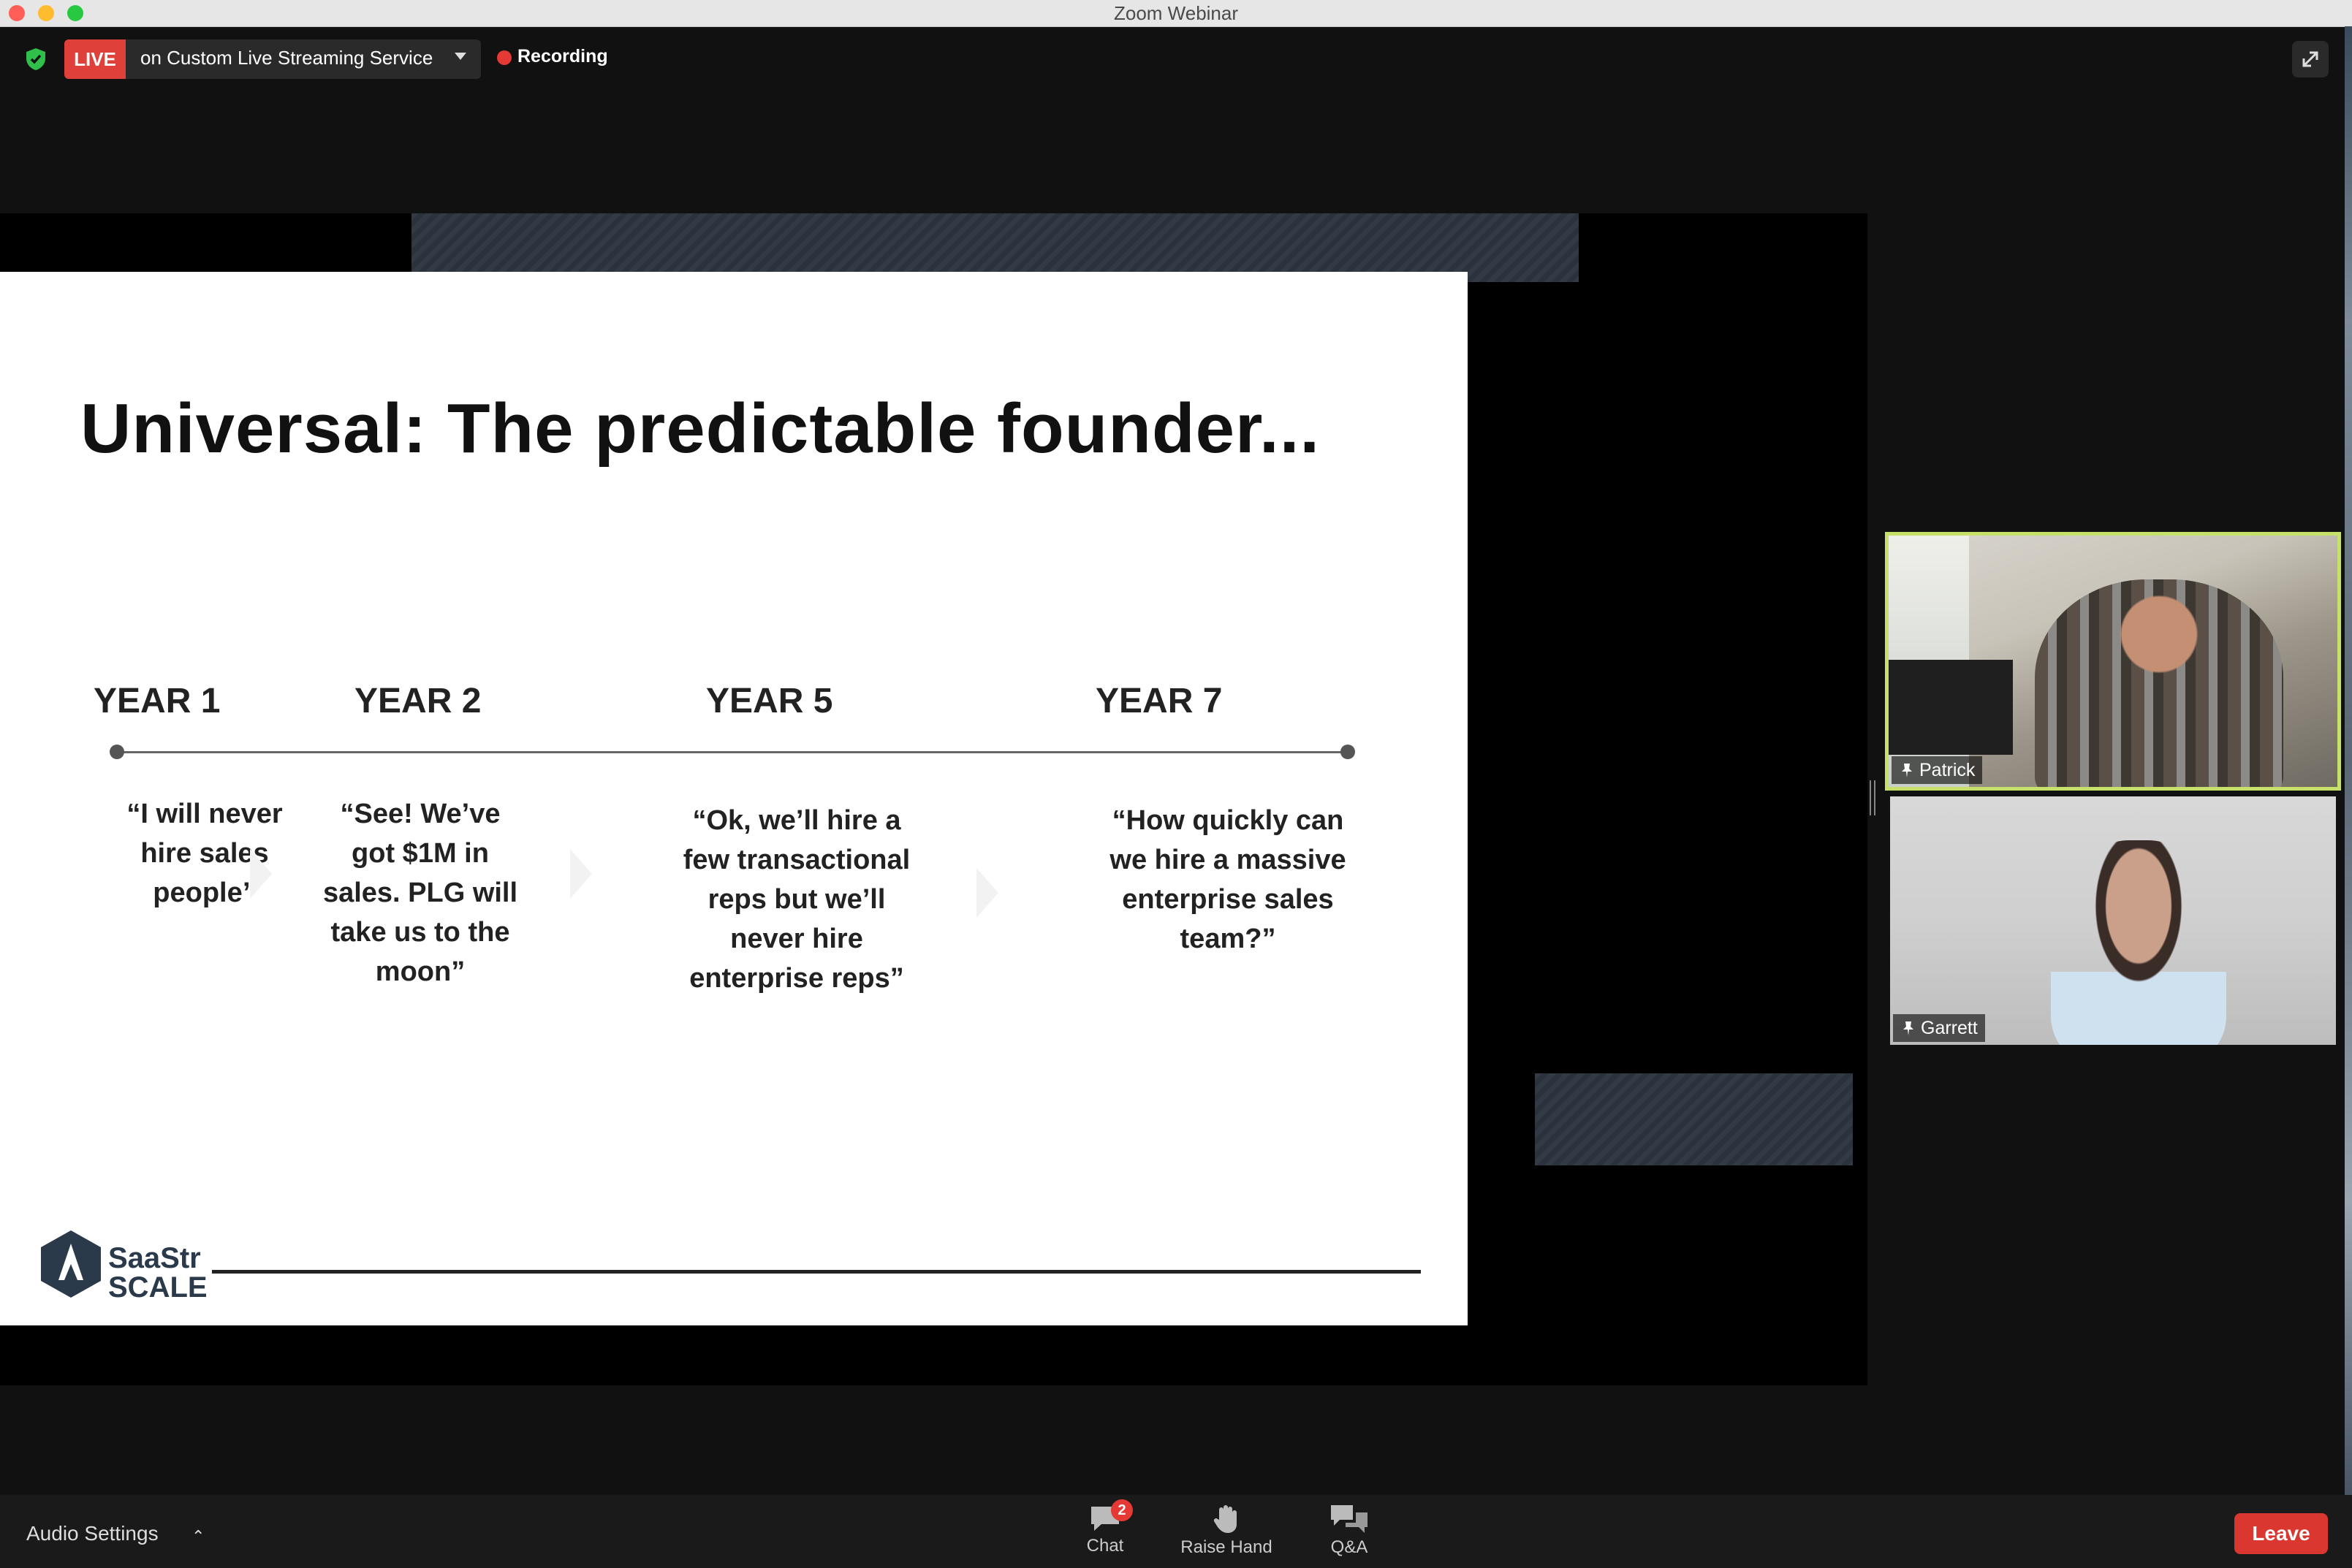 The image size is (2352, 1568). Describe the element at coordinates (1225, 1519) in the screenshot. I see `raise-hand-icon` at that location.